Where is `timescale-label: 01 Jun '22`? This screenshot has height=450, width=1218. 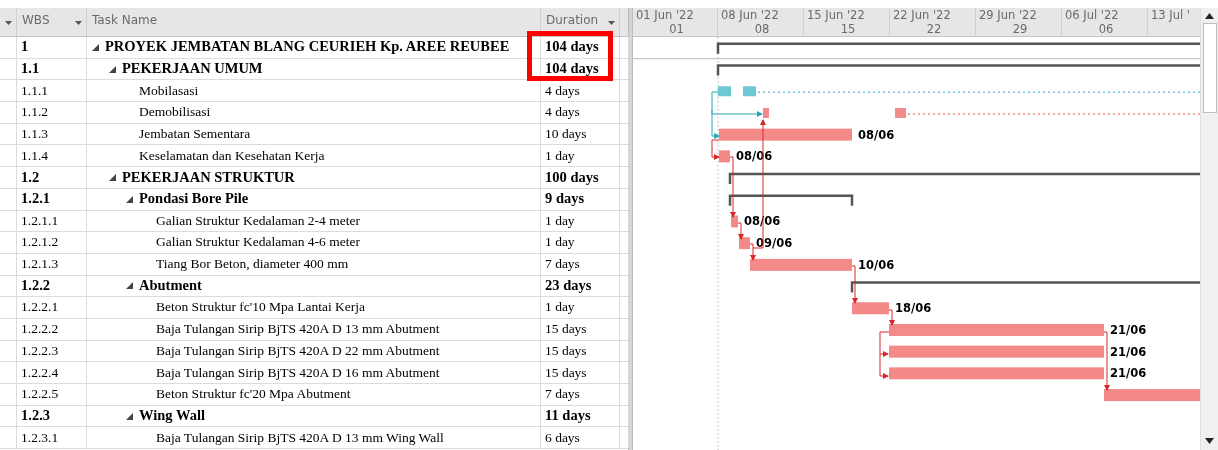
timescale-label: 01 Jun '22 is located at coordinates (665, 15).